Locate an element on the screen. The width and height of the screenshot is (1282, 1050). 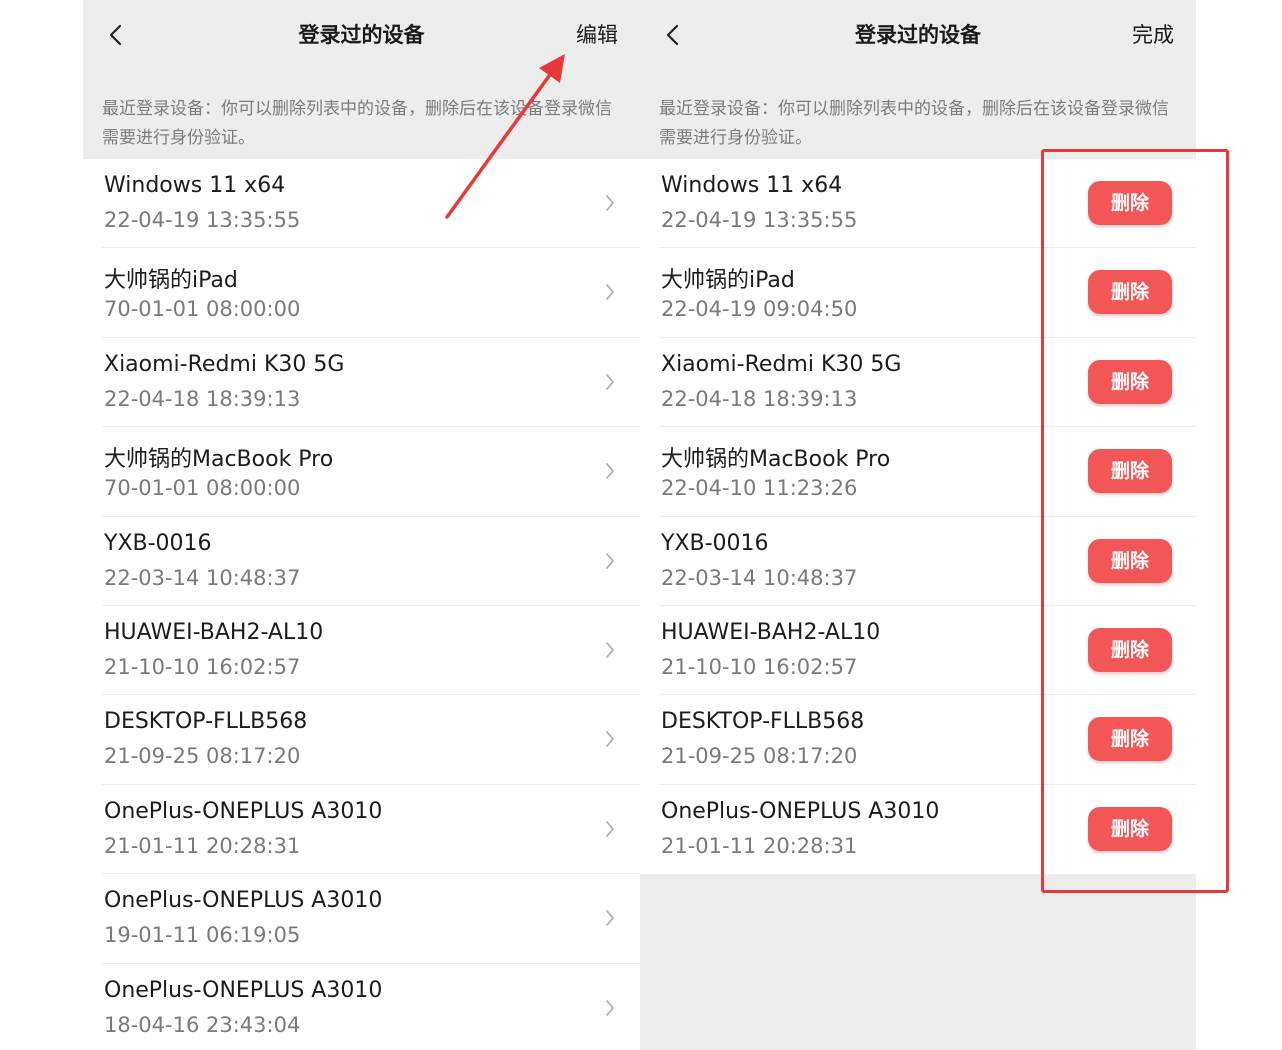
device-login-time: 22-04-19 09:04:50 is located at coordinates (759, 309).